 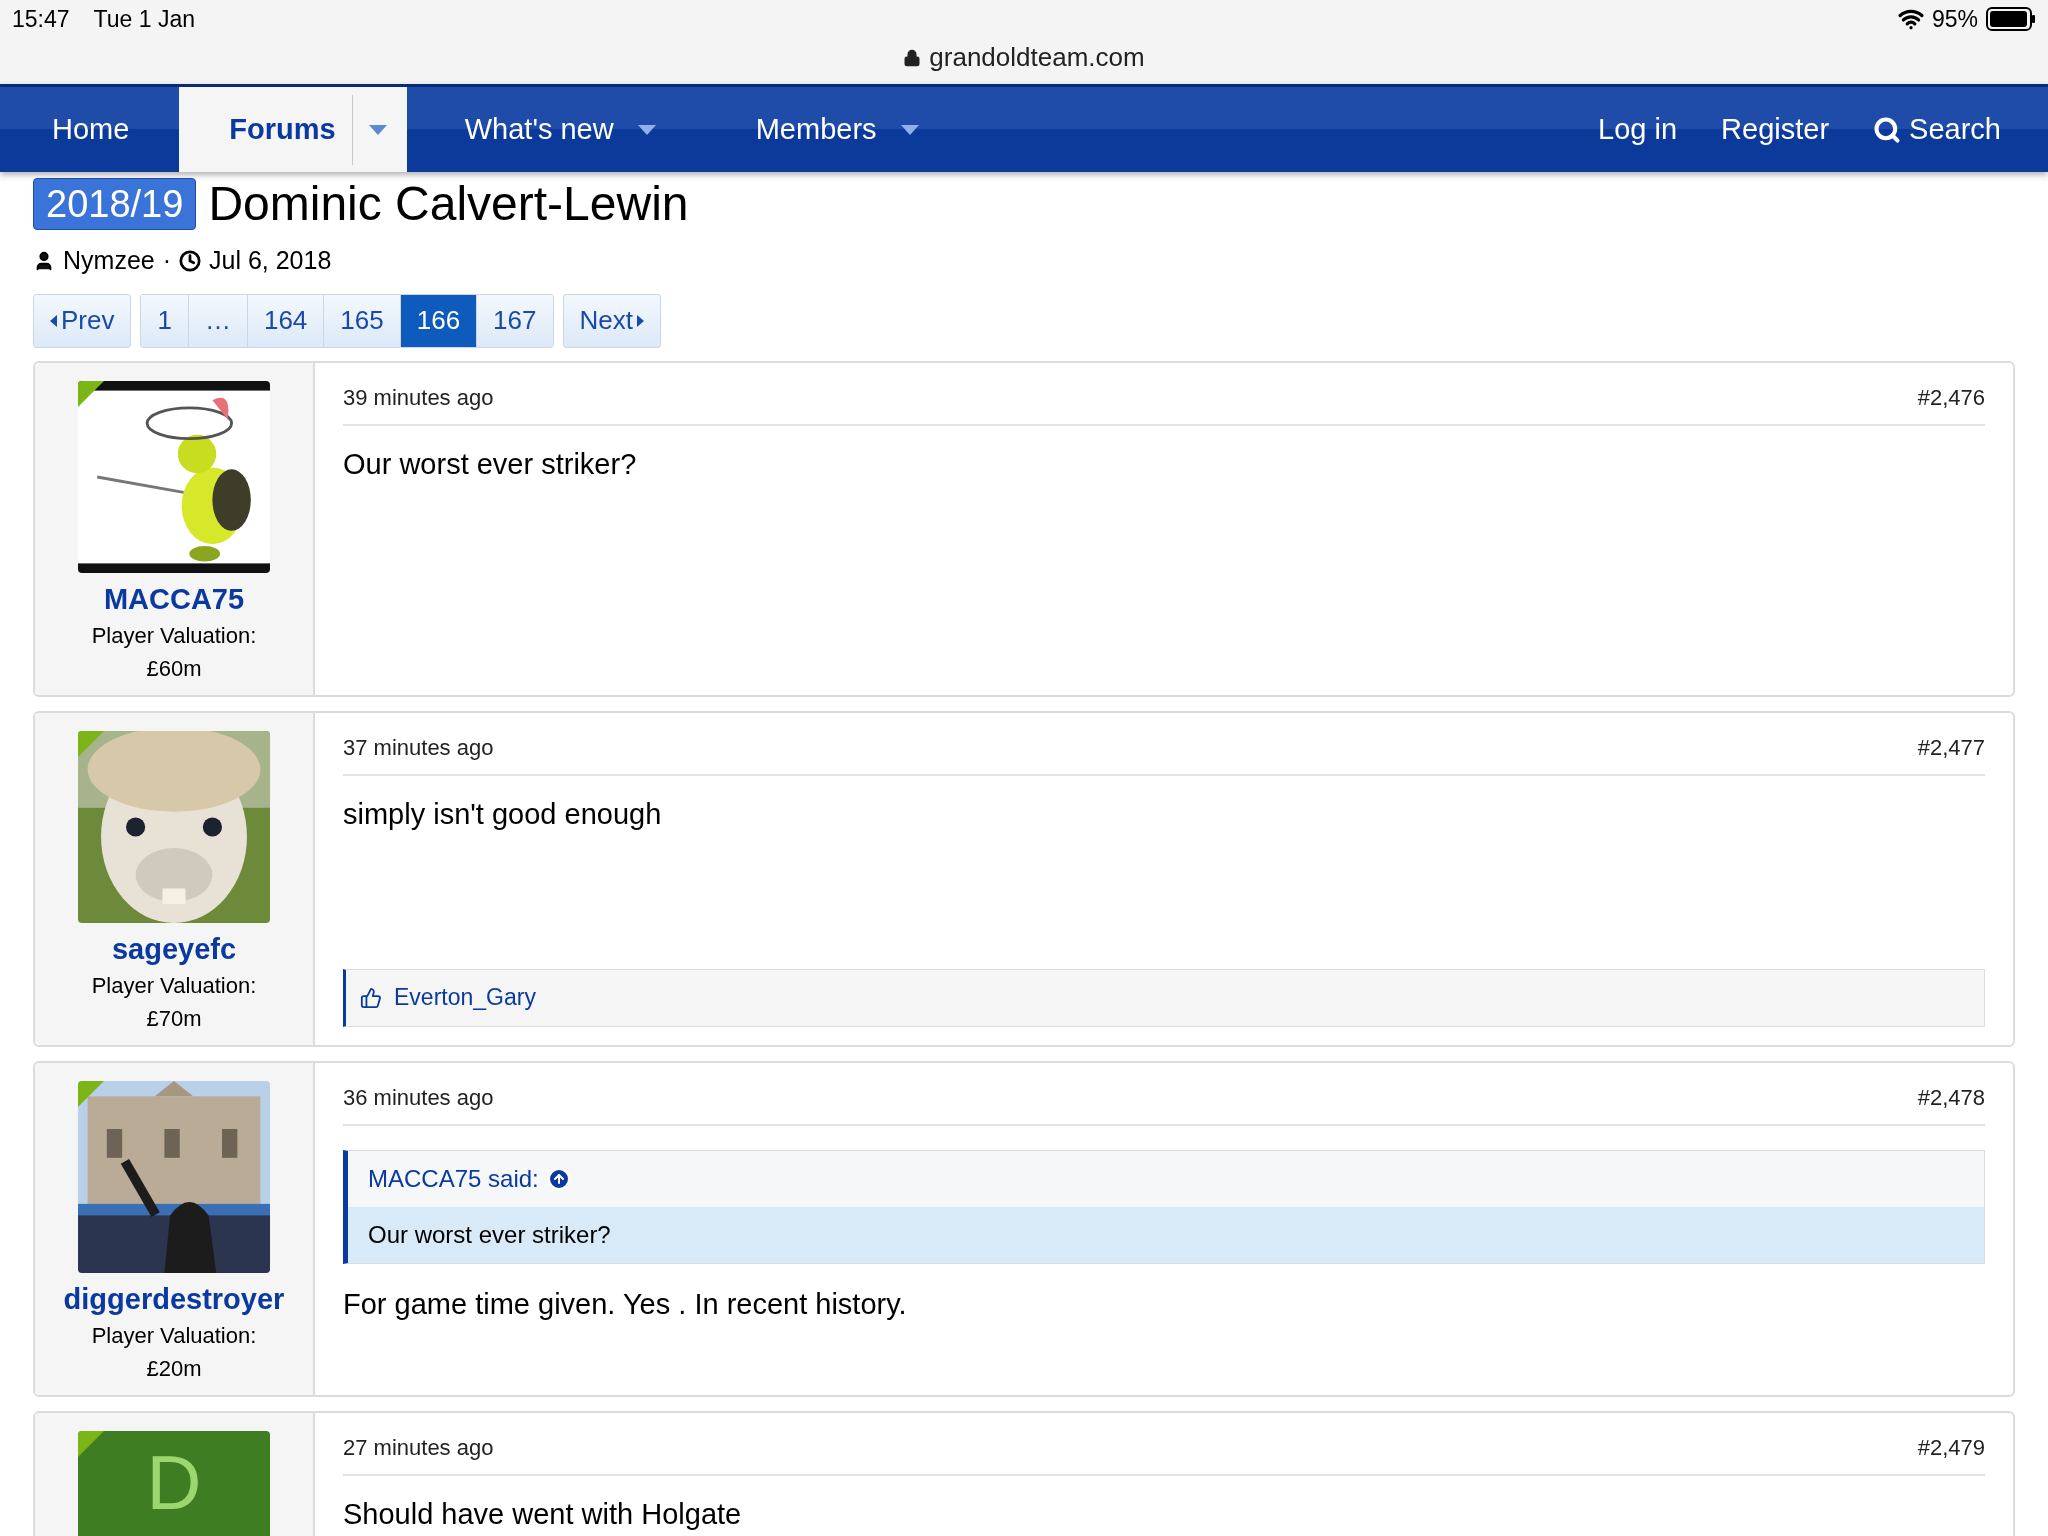 I want to click on reaction-user: Everton_Gary, so click(x=465, y=997).